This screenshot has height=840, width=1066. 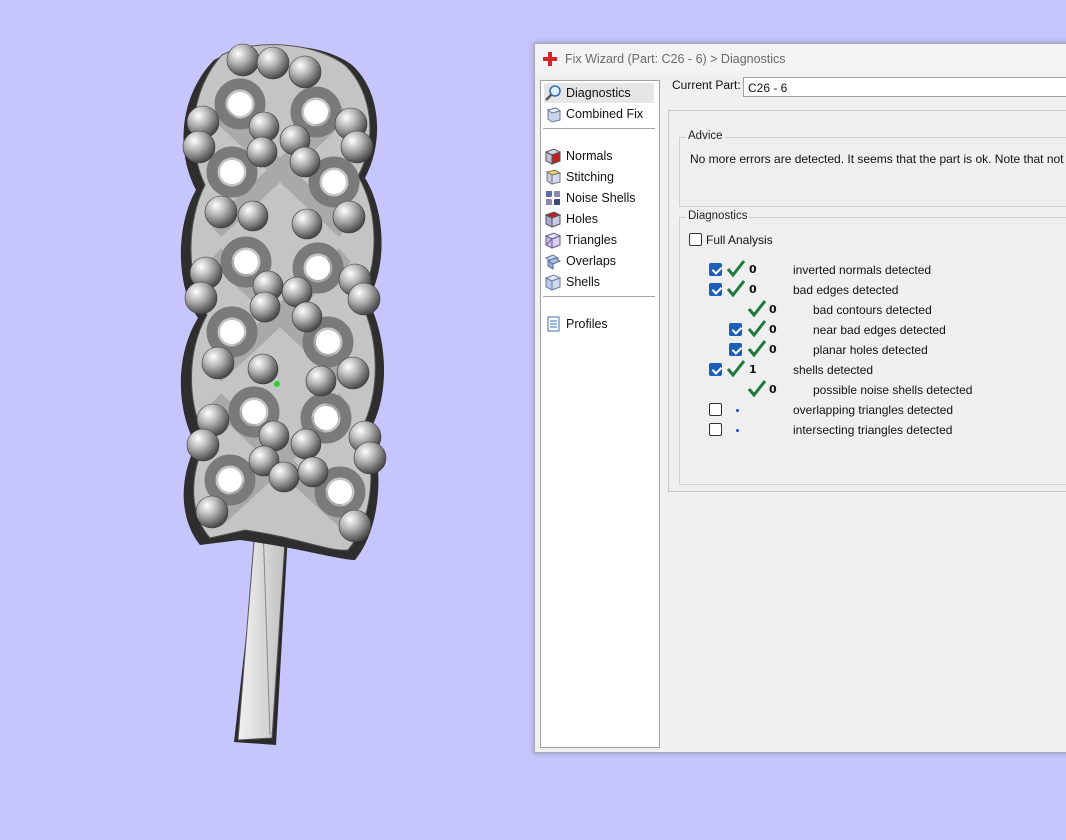 What do you see at coordinates (715, 369) in the screenshot?
I see `shells-checkbox` at bounding box center [715, 369].